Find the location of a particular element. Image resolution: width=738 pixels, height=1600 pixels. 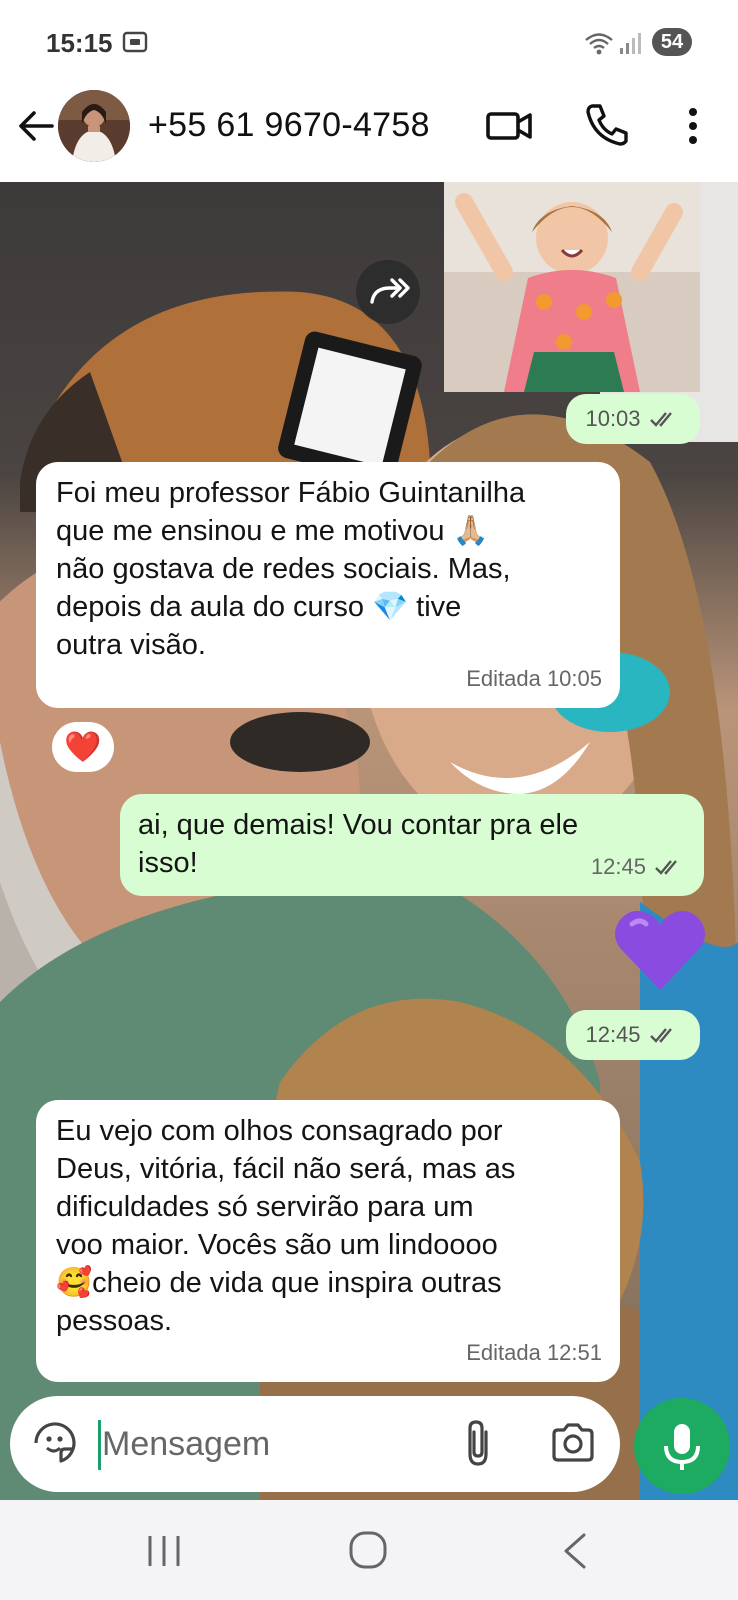

home-icon is located at coordinates (368, 1550).